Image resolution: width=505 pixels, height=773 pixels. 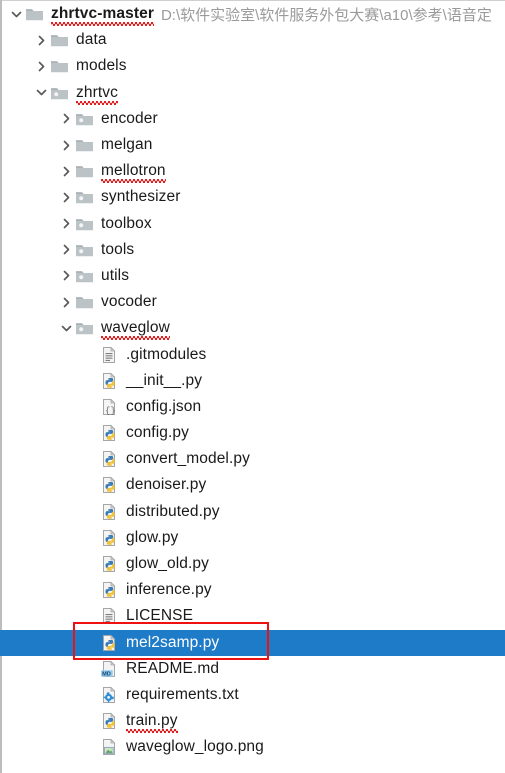 I want to click on tree-row: vocoder, so click(x=253, y=302).